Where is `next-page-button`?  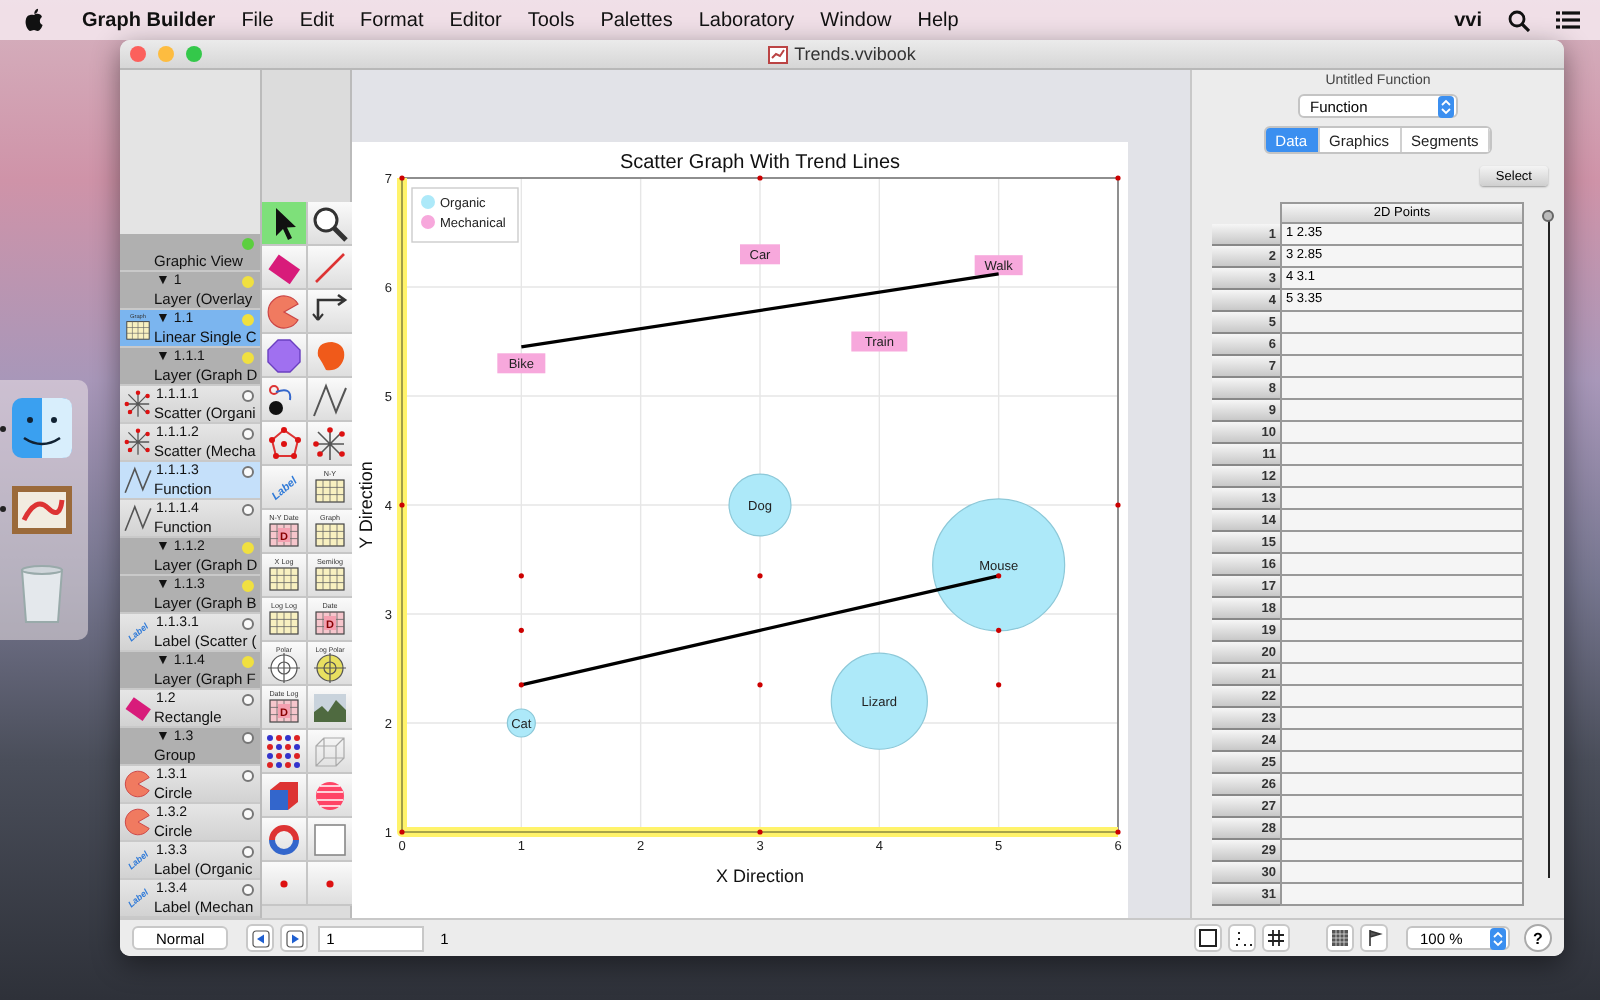
next-page-button is located at coordinates (294, 938).